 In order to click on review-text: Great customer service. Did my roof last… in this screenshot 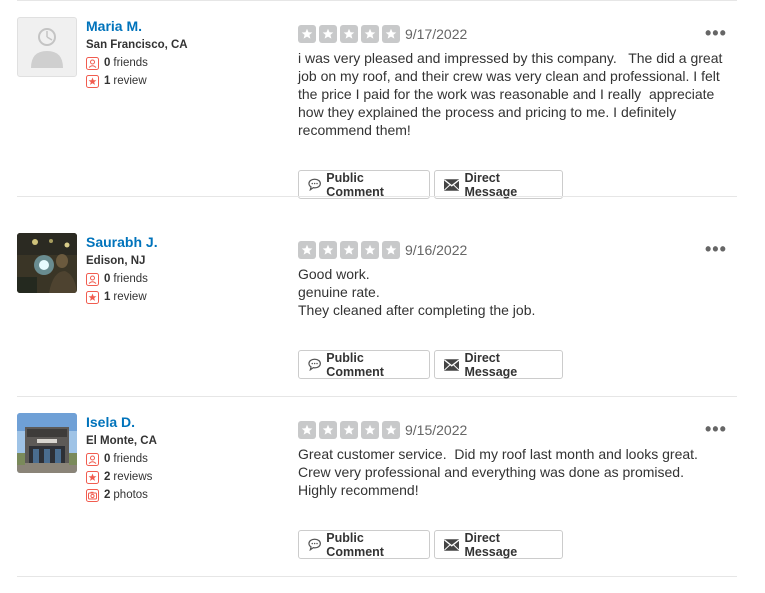, I will do `click(498, 472)`.